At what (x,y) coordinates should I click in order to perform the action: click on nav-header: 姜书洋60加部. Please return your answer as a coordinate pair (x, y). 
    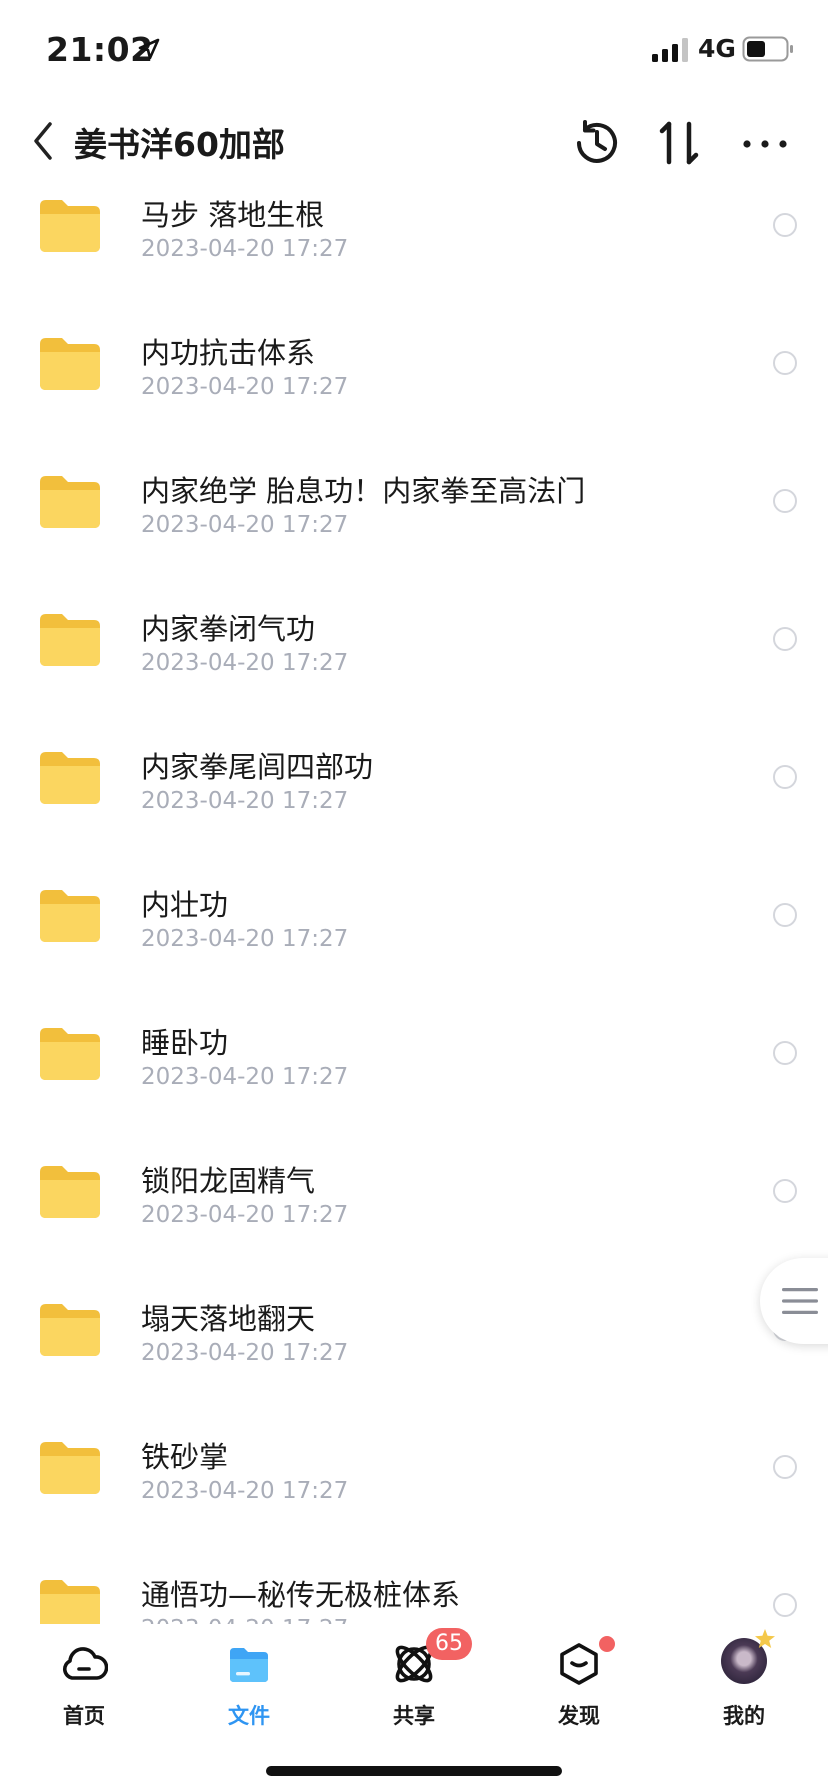
    Looking at the image, I should click on (414, 144).